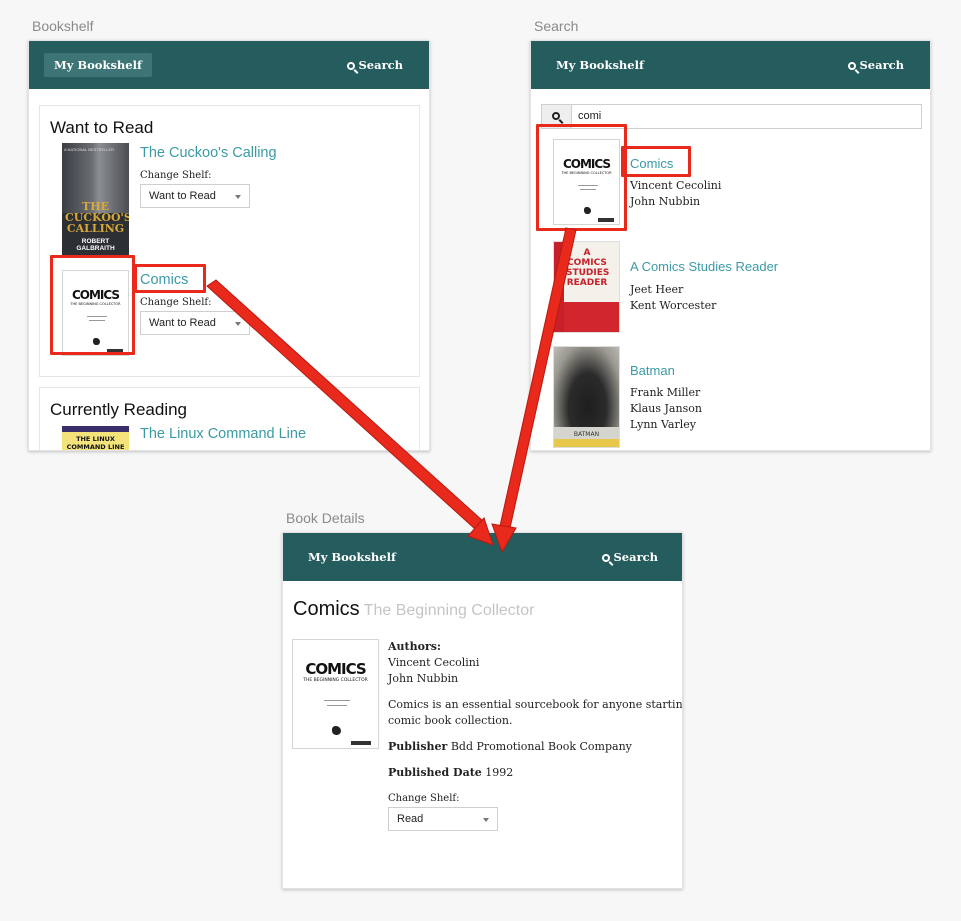  Describe the element at coordinates (95, 245) in the screenshot. I see `cover-author: ROBERT GALBRAITH` at that location.